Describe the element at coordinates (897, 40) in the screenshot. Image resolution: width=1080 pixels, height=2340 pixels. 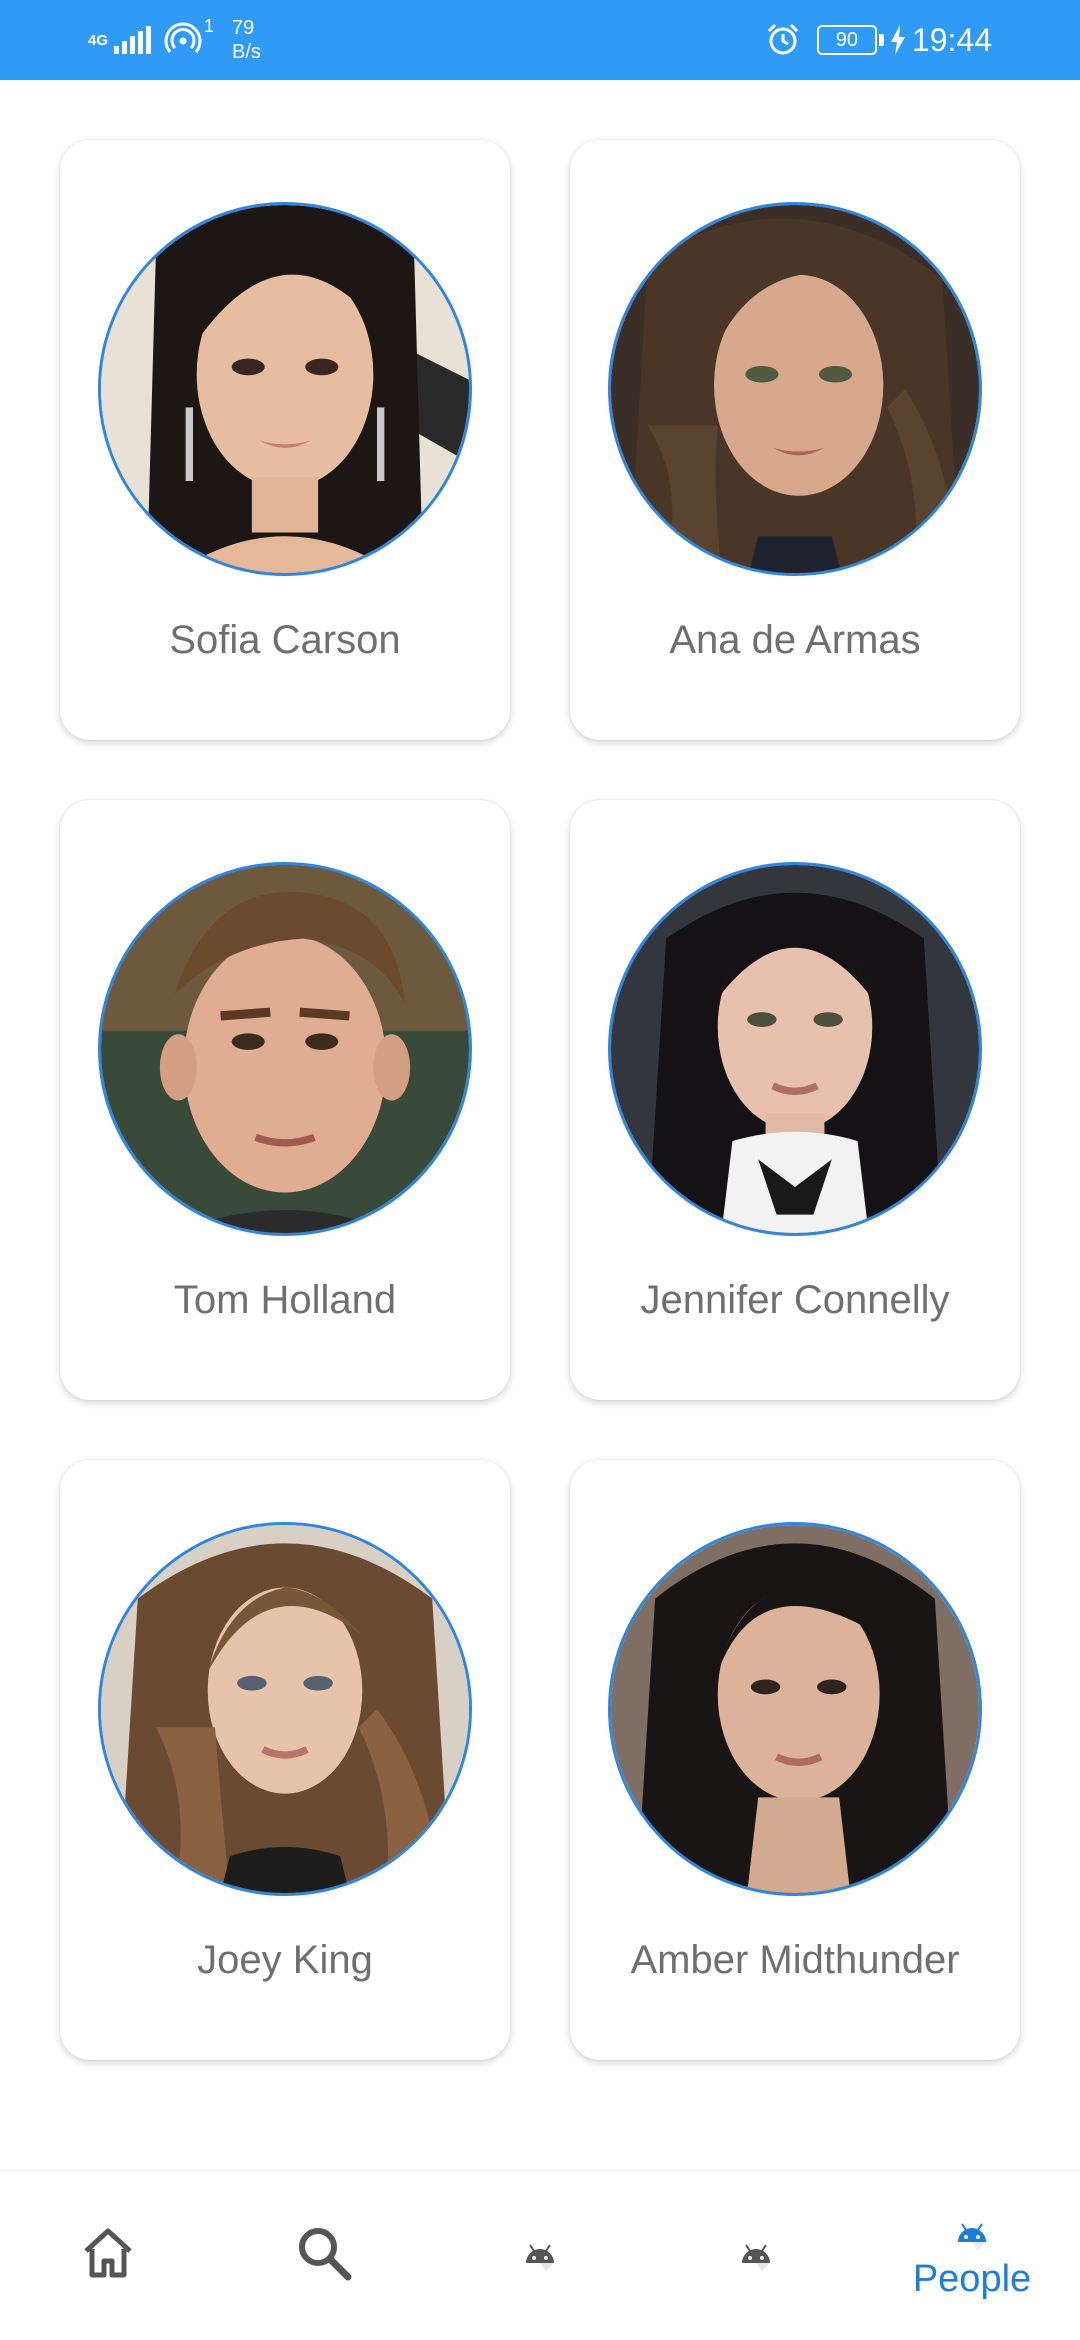
I see `charging-icon` at that location.